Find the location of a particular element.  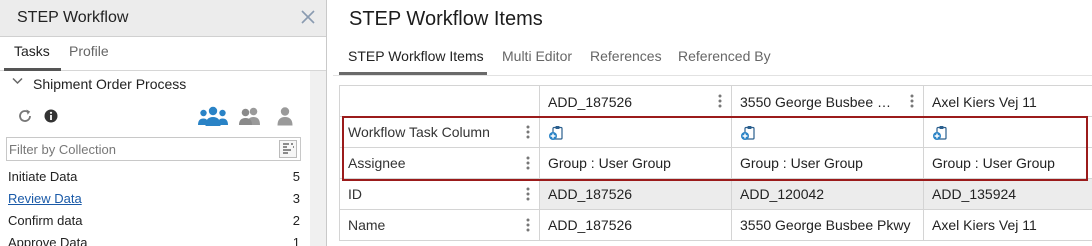

row-header-label: Name is located at coordinates (367, 225).